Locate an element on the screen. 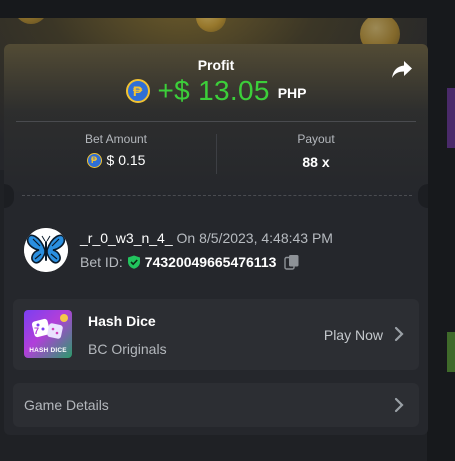 The width and height of the screenshot is (455, 461). profit-amount: +$ 13.05 is located at coordinates (213, 90).